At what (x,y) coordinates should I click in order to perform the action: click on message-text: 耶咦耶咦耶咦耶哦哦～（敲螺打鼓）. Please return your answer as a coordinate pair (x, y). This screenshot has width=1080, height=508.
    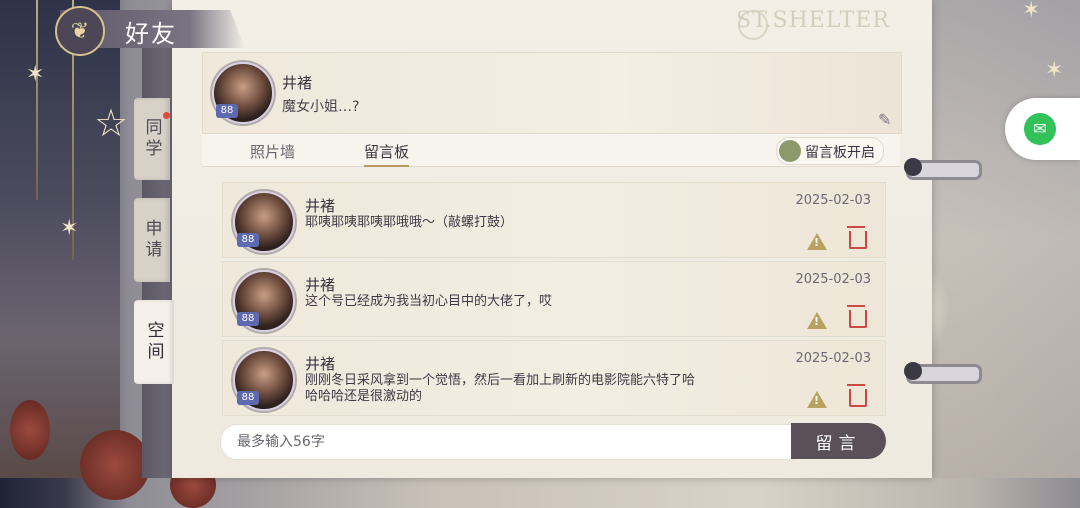
    Looking at the image, I should click on (409, 222).